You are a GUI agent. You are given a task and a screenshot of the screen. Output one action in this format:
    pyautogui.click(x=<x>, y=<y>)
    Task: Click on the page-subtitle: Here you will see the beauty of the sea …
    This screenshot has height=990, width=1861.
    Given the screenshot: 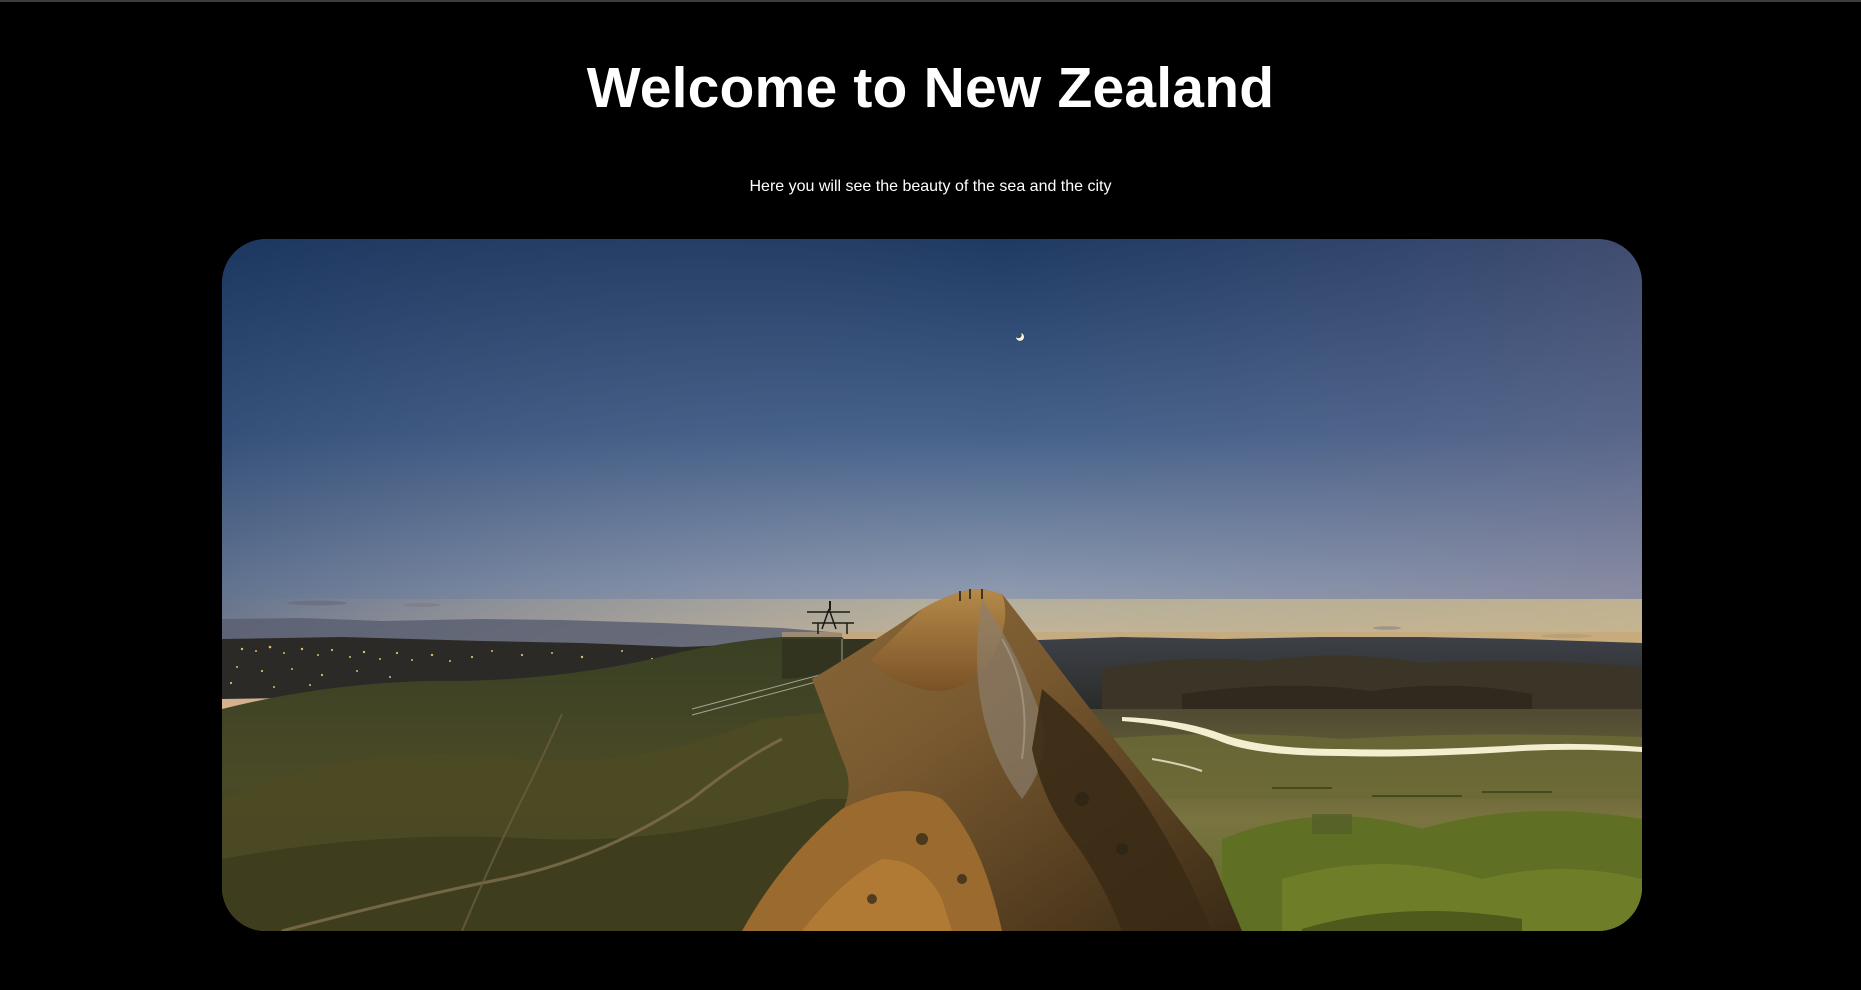 What is the action you would take?
    pyautogui.click(x=930, y=186)
    